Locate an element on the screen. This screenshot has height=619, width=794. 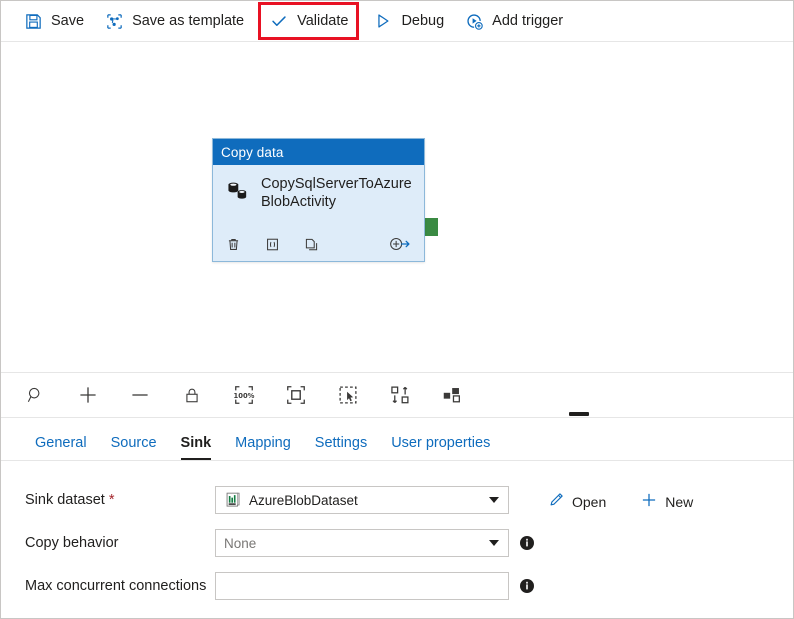
csv-dataset-icon is located at coordinates (233, 500).